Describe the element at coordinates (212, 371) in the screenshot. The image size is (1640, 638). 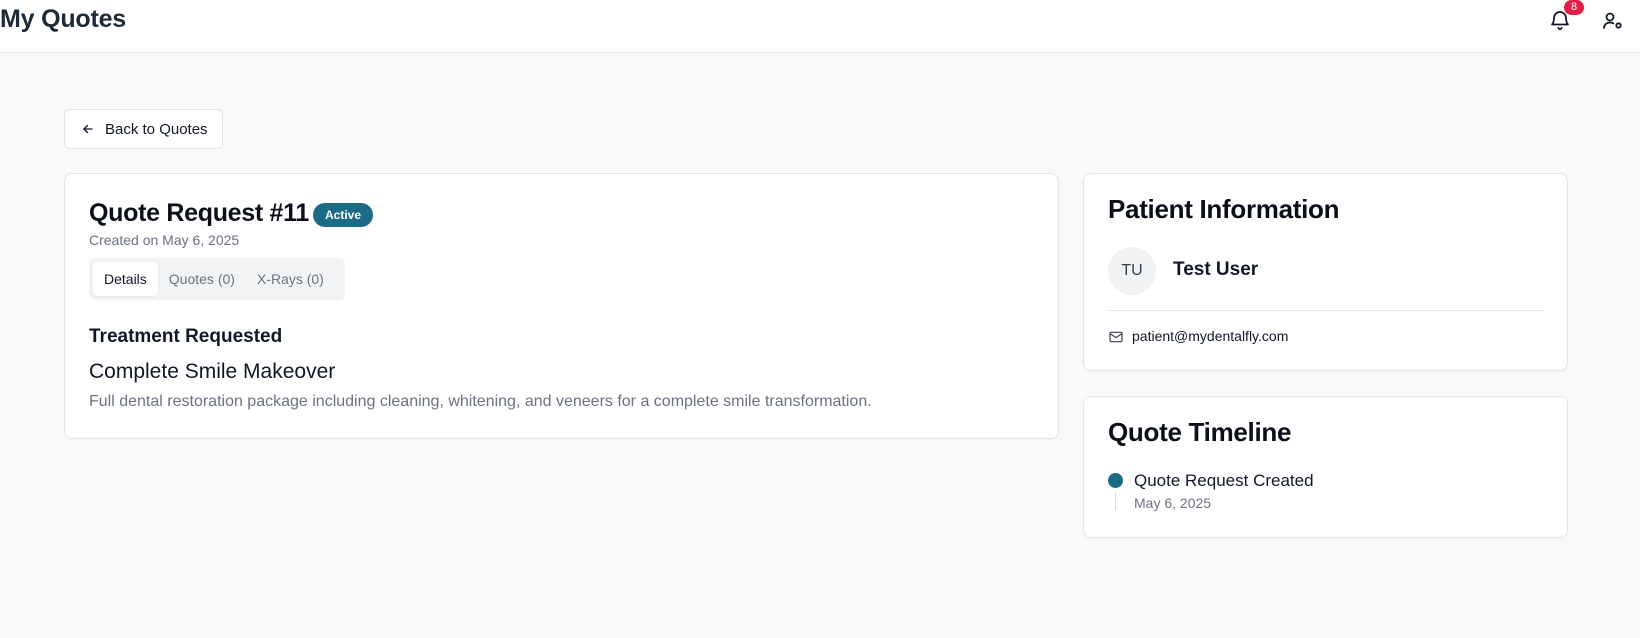
I see `treatment-name: Complete Smile Makeover` at that location.